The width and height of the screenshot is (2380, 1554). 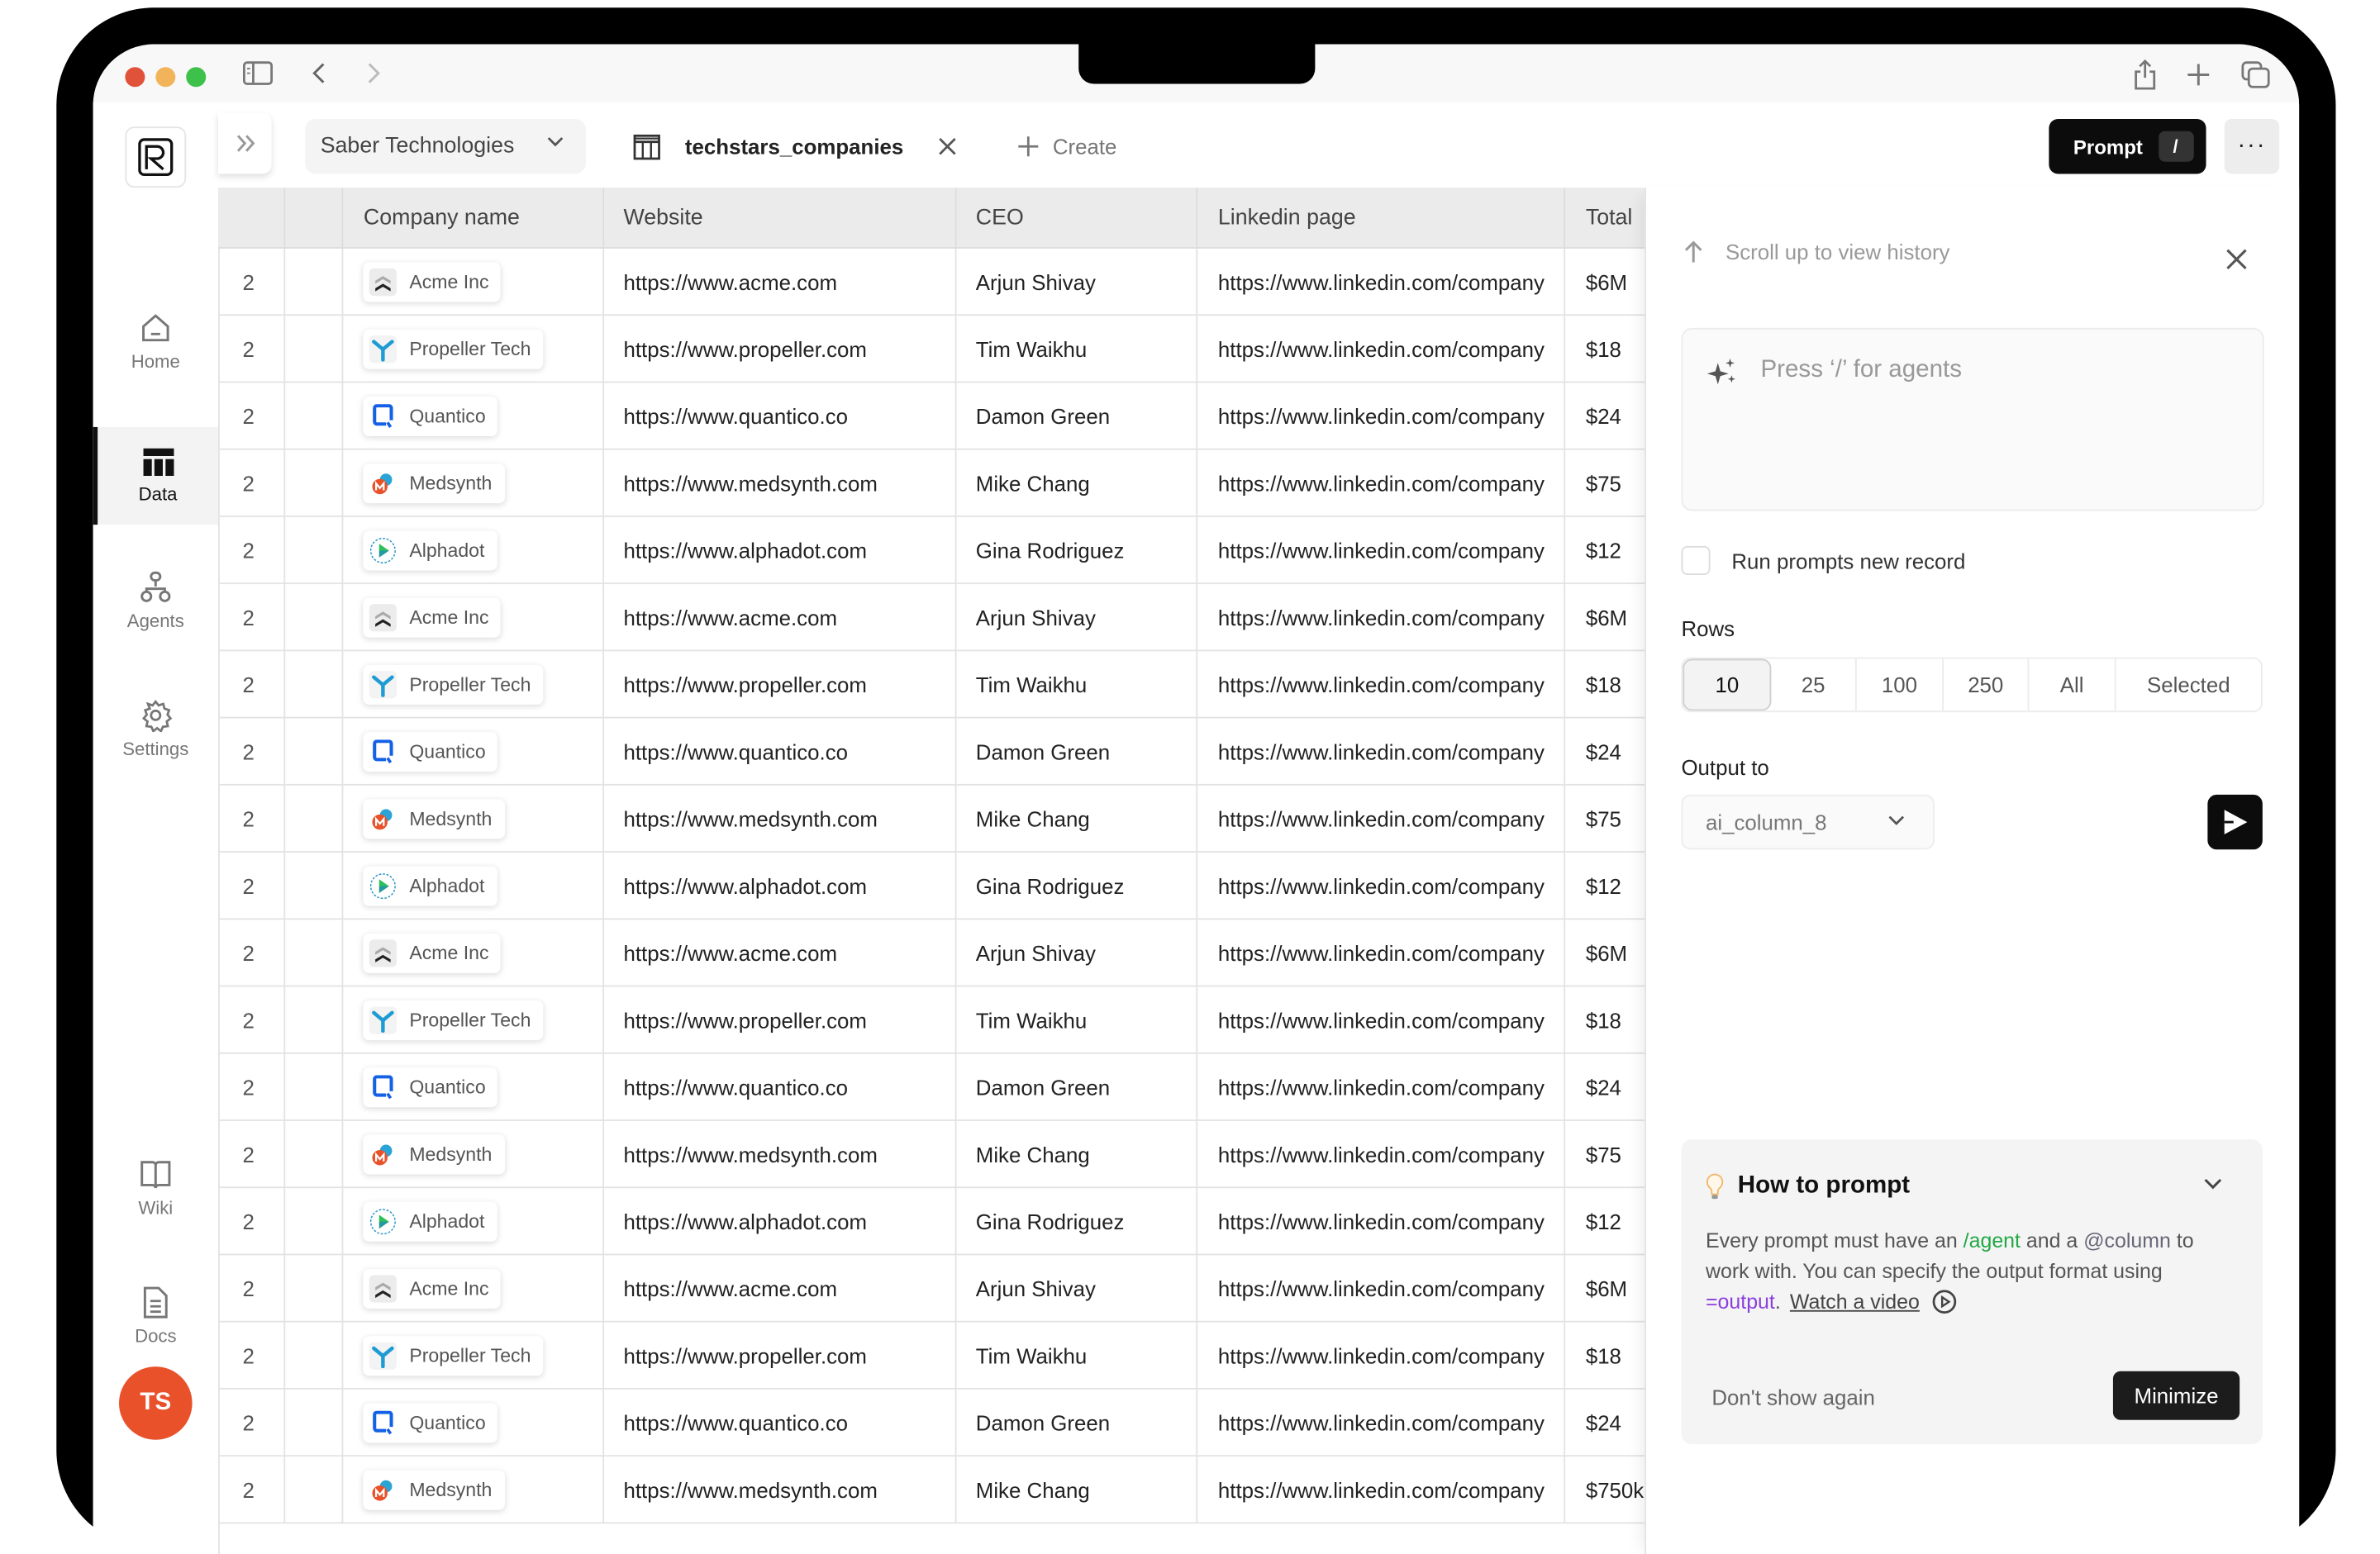 What do you see at coordinates (156, 157) in the screenshot?
I see `app-logo` at bounding box center [156, 157].